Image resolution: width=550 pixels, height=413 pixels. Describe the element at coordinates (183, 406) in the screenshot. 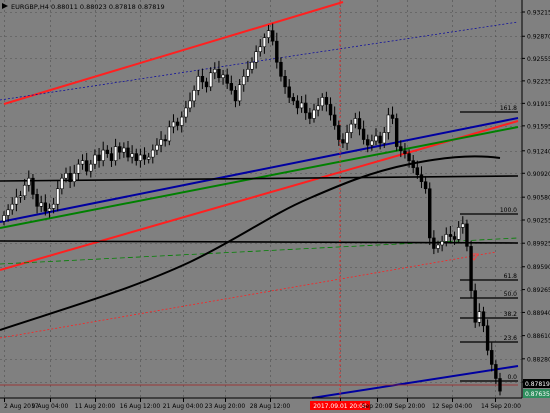

I see `time-tick-label: 21 Aug 04:00` at that location.